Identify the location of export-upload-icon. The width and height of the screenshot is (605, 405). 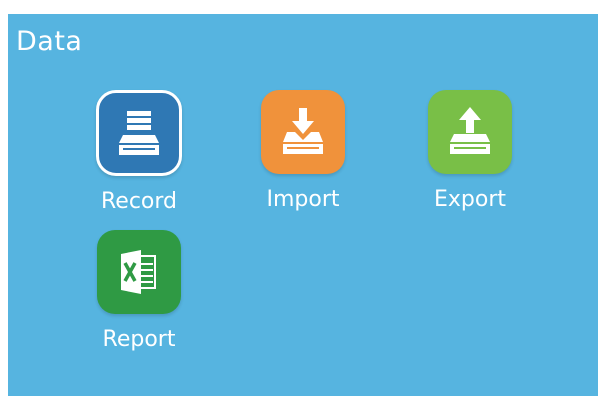
(470, 130).